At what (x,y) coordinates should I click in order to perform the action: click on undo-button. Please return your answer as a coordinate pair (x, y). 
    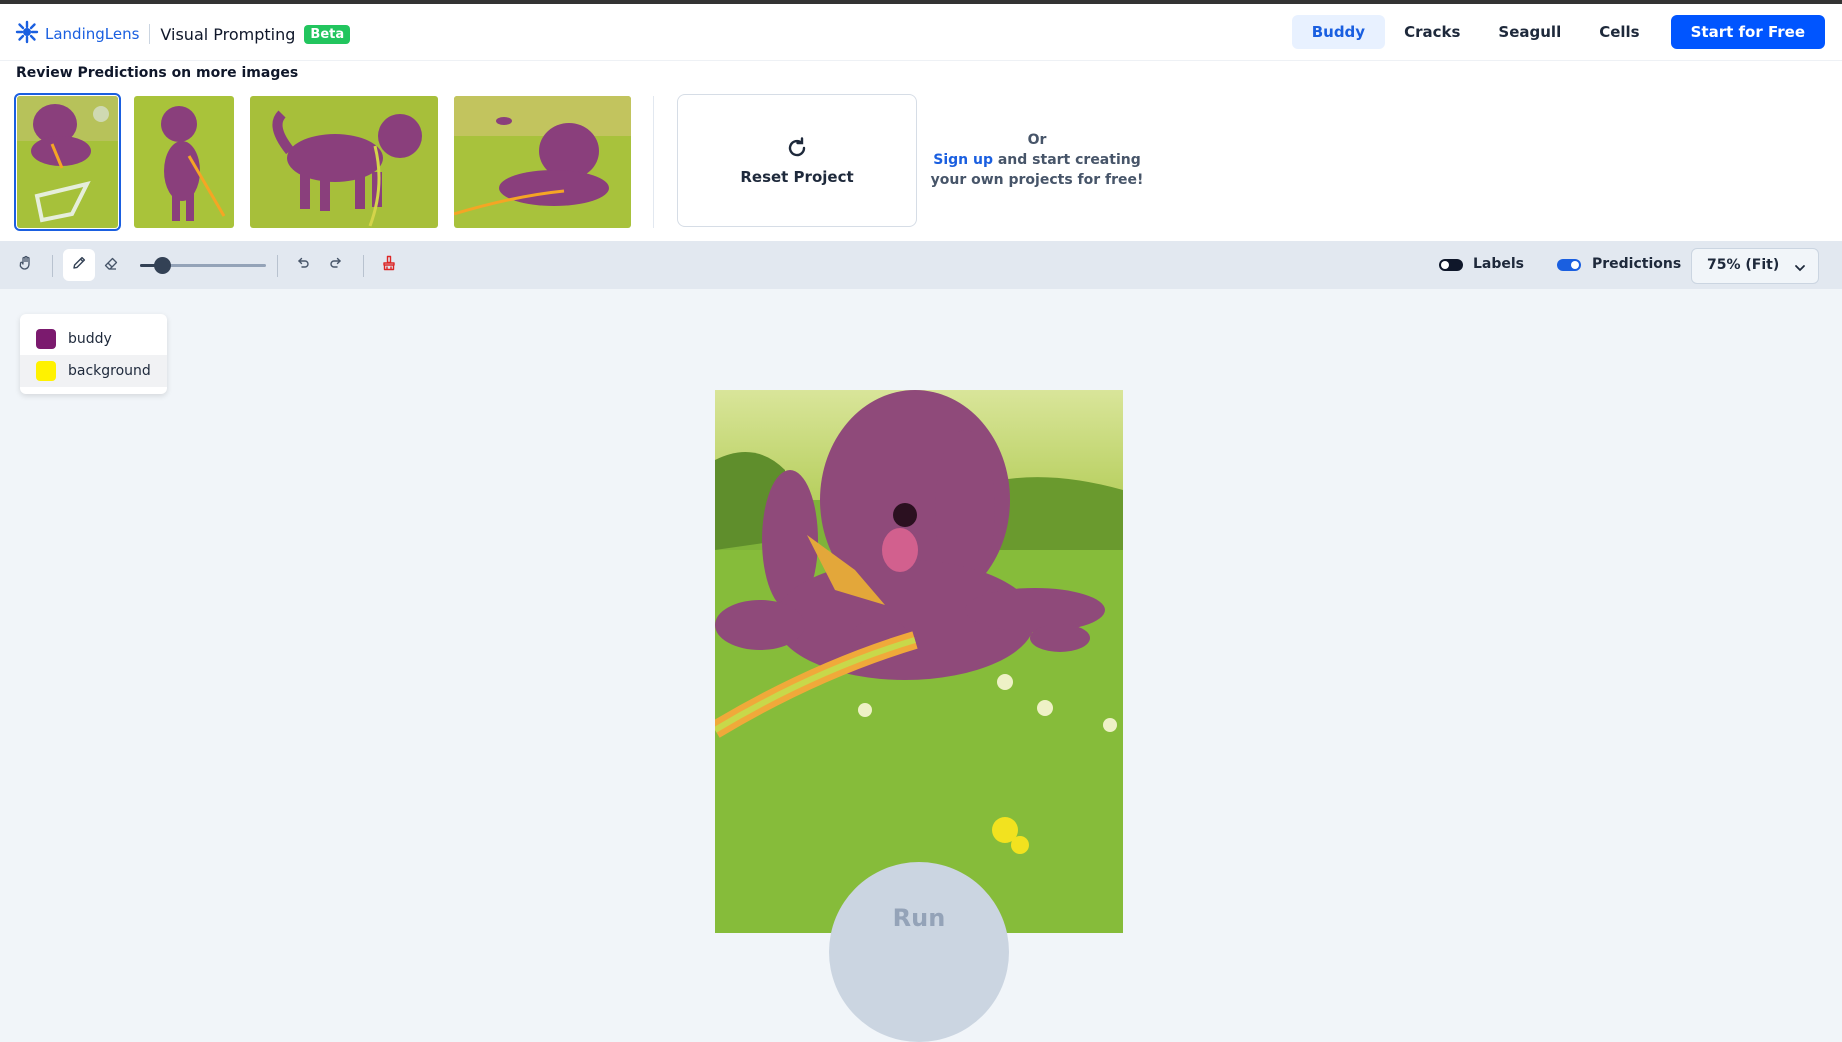
    Looking at the image, I should click on (303, 265).